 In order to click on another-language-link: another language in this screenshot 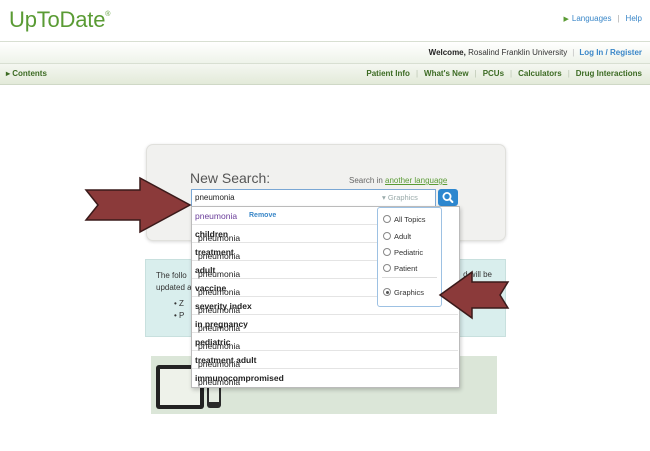, I will do `click(416, 180)`.